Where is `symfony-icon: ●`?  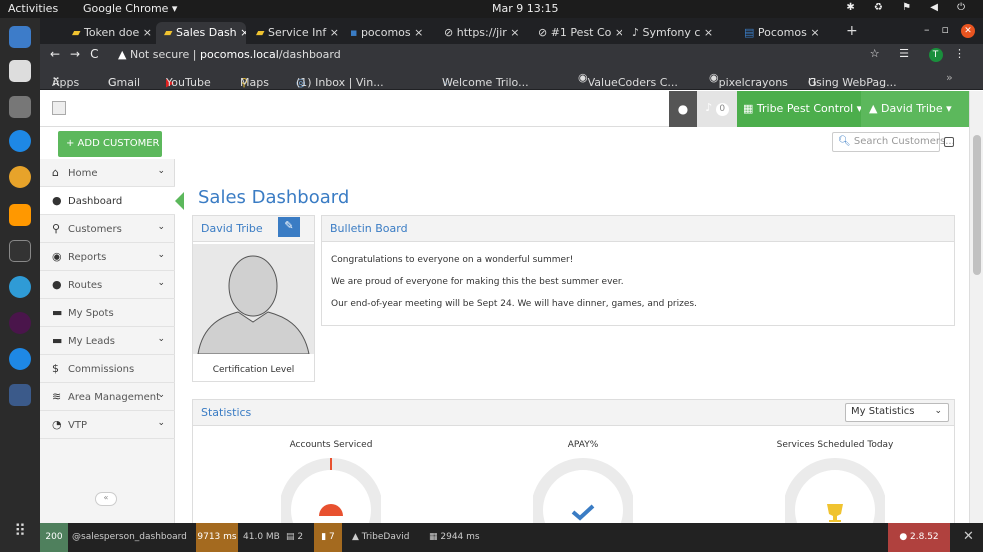 symfony-icon: ● is located at coordinates (905, 537).